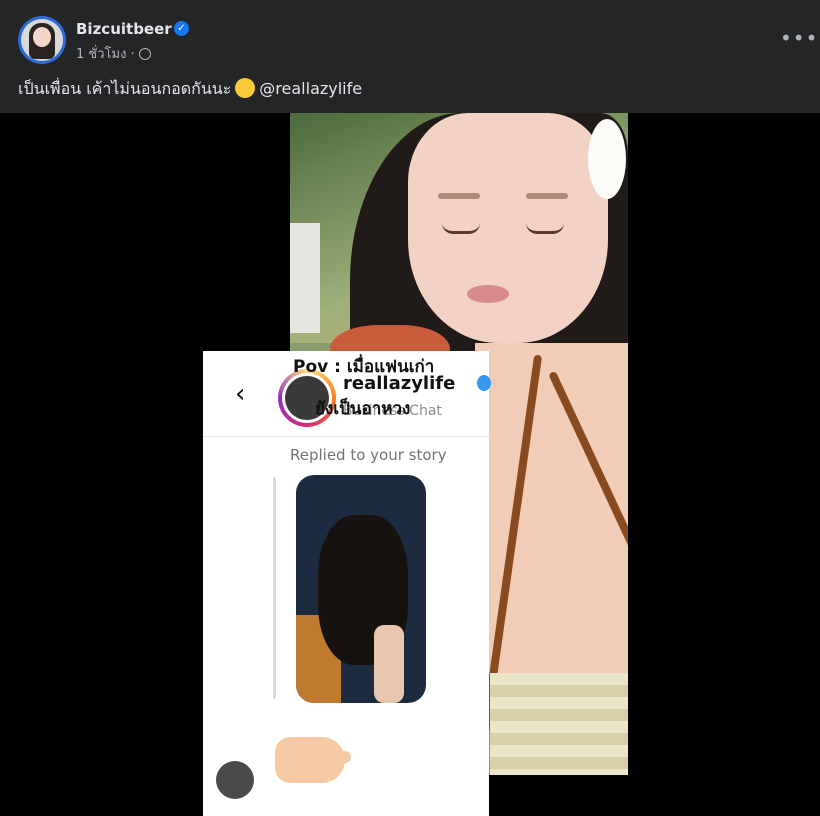  Describe the element at coordinates (363, 409) in the screenshot. I see `overlay-text-line2: ยังเป็นอาหวง` at that location.